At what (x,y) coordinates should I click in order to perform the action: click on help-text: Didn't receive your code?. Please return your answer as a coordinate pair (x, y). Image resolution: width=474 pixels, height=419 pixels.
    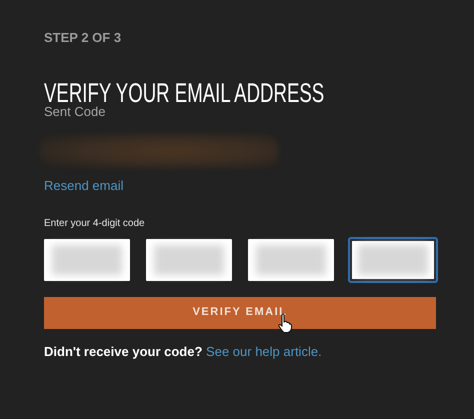
    Looking at the image, I should click on (123, 351).